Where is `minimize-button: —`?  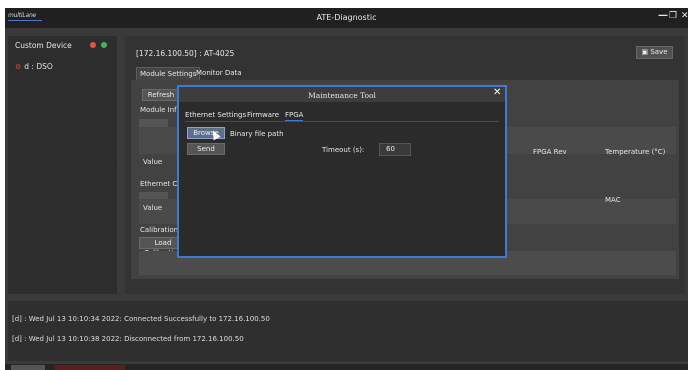 minimize-button: — is located at coordinates (663, 15).